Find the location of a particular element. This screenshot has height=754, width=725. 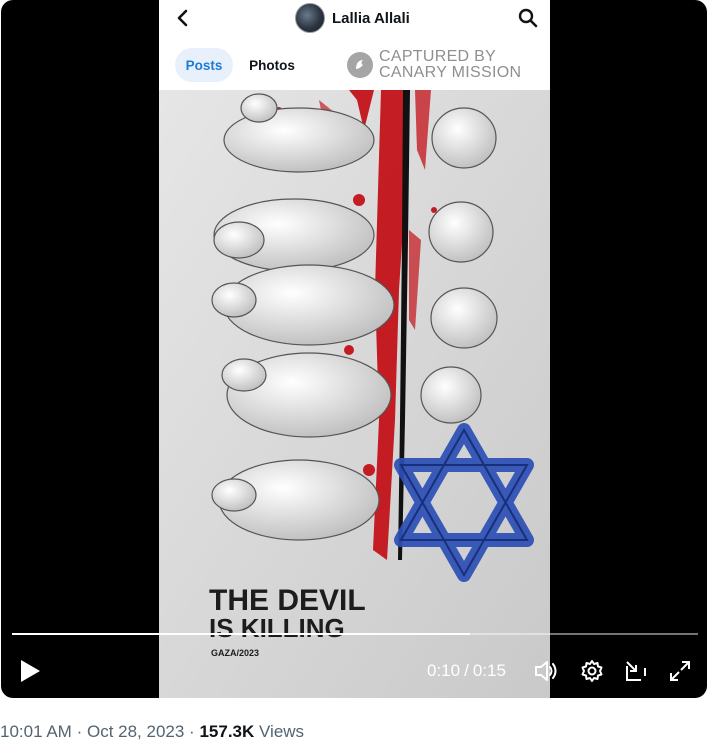

search-icon is located at coordinates (528, 18).